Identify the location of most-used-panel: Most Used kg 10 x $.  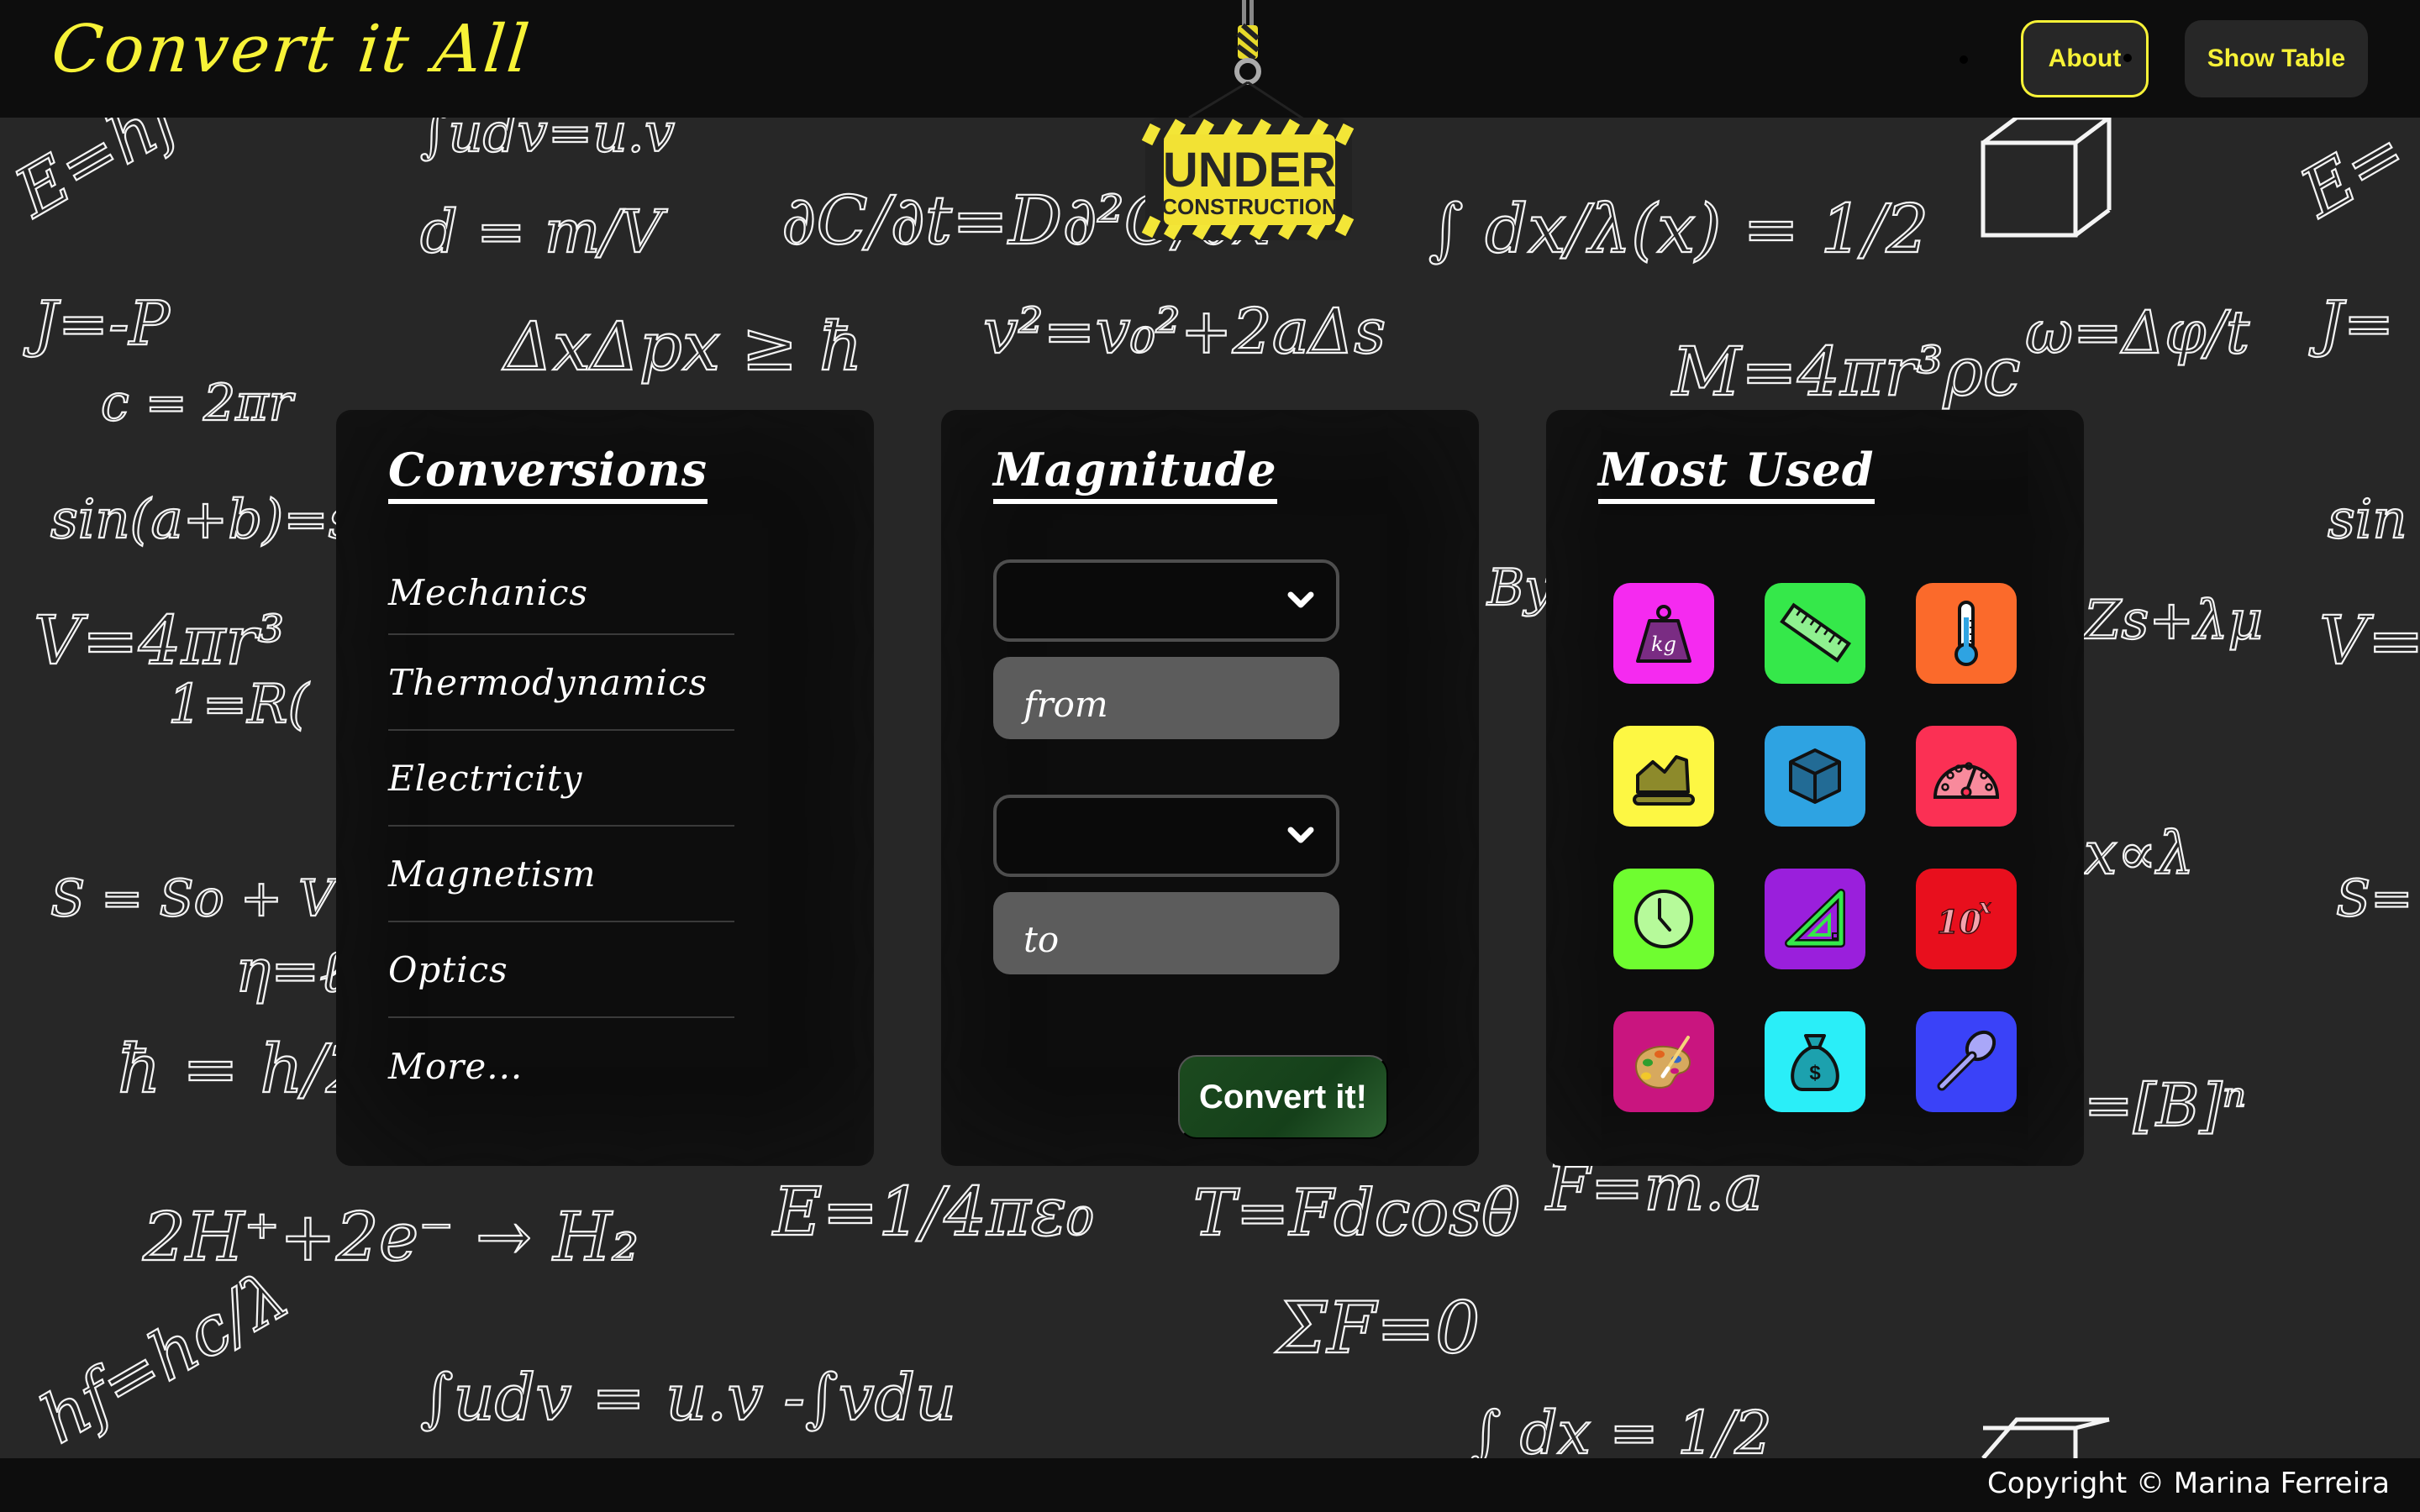
(1815, 788).